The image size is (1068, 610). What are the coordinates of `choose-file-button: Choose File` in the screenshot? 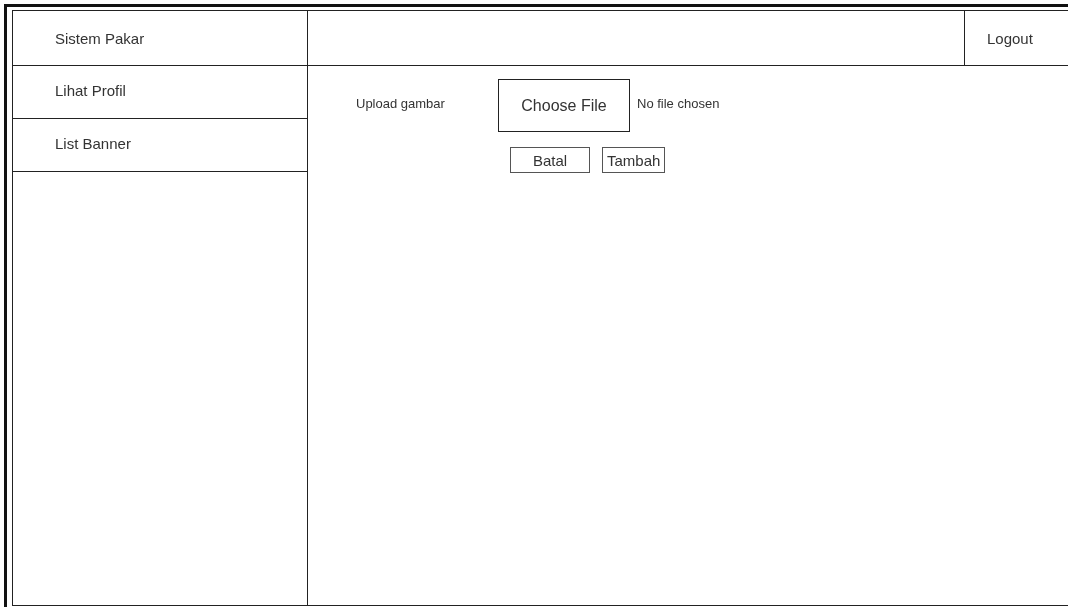 It's located at (564, 105).